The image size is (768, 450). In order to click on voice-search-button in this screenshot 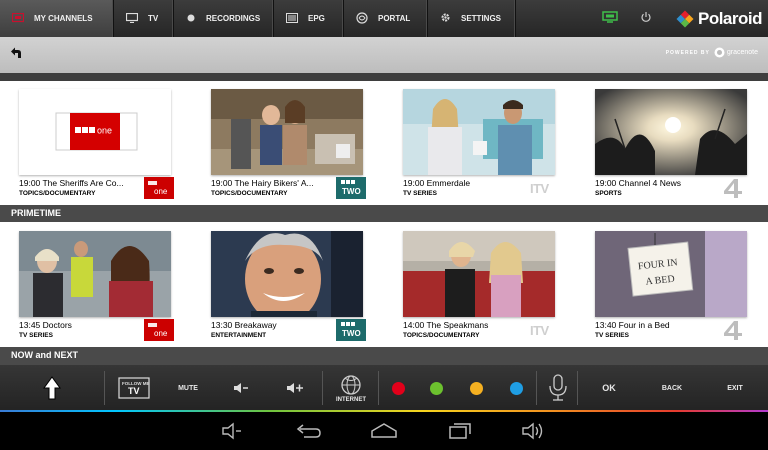, I will do `click(558, 388)`.